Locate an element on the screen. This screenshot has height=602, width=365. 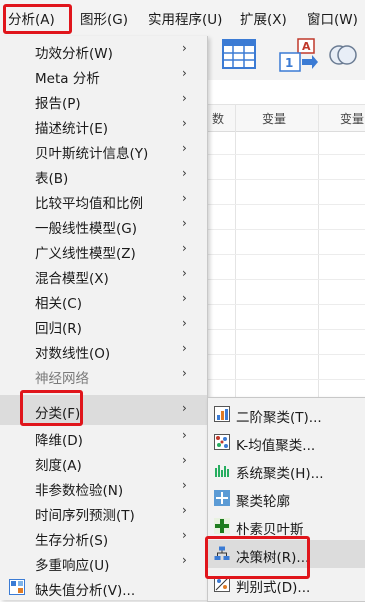
menu-item-label: 时间序列预测(T) is located at coordinates (85, 516).